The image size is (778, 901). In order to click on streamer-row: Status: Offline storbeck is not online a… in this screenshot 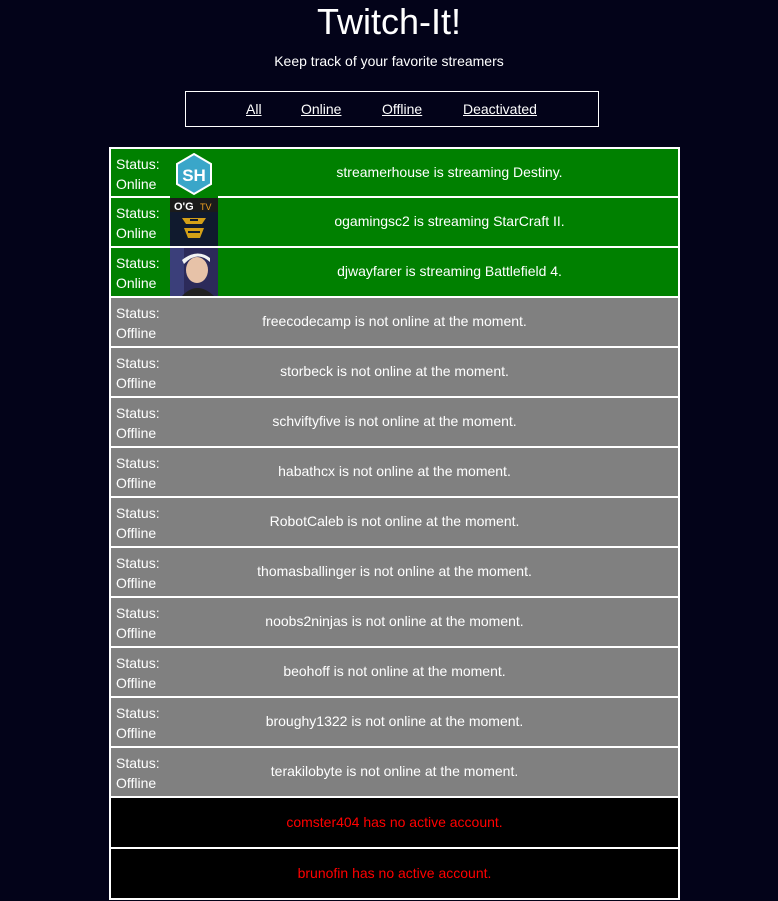, I will do `click(394, 373)`.